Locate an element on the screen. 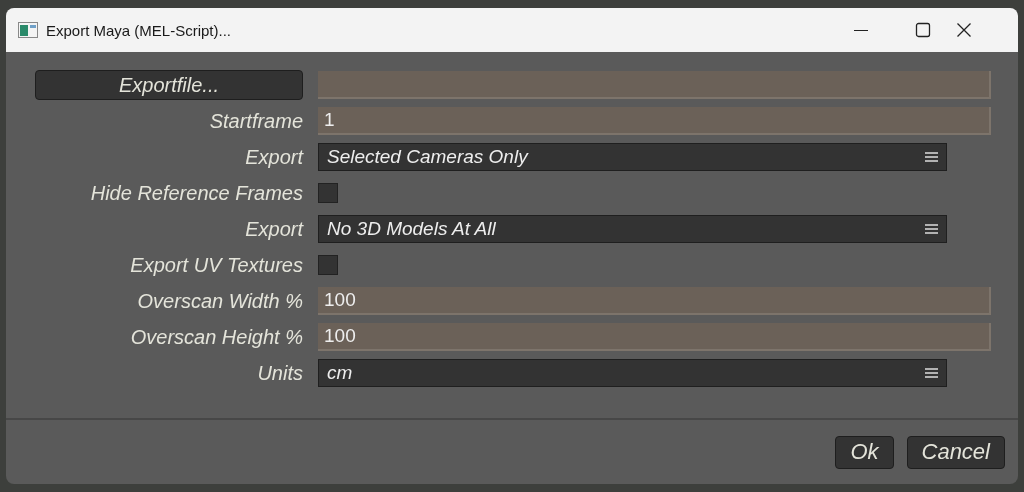  close-icon is located at coordinates (964, 30).